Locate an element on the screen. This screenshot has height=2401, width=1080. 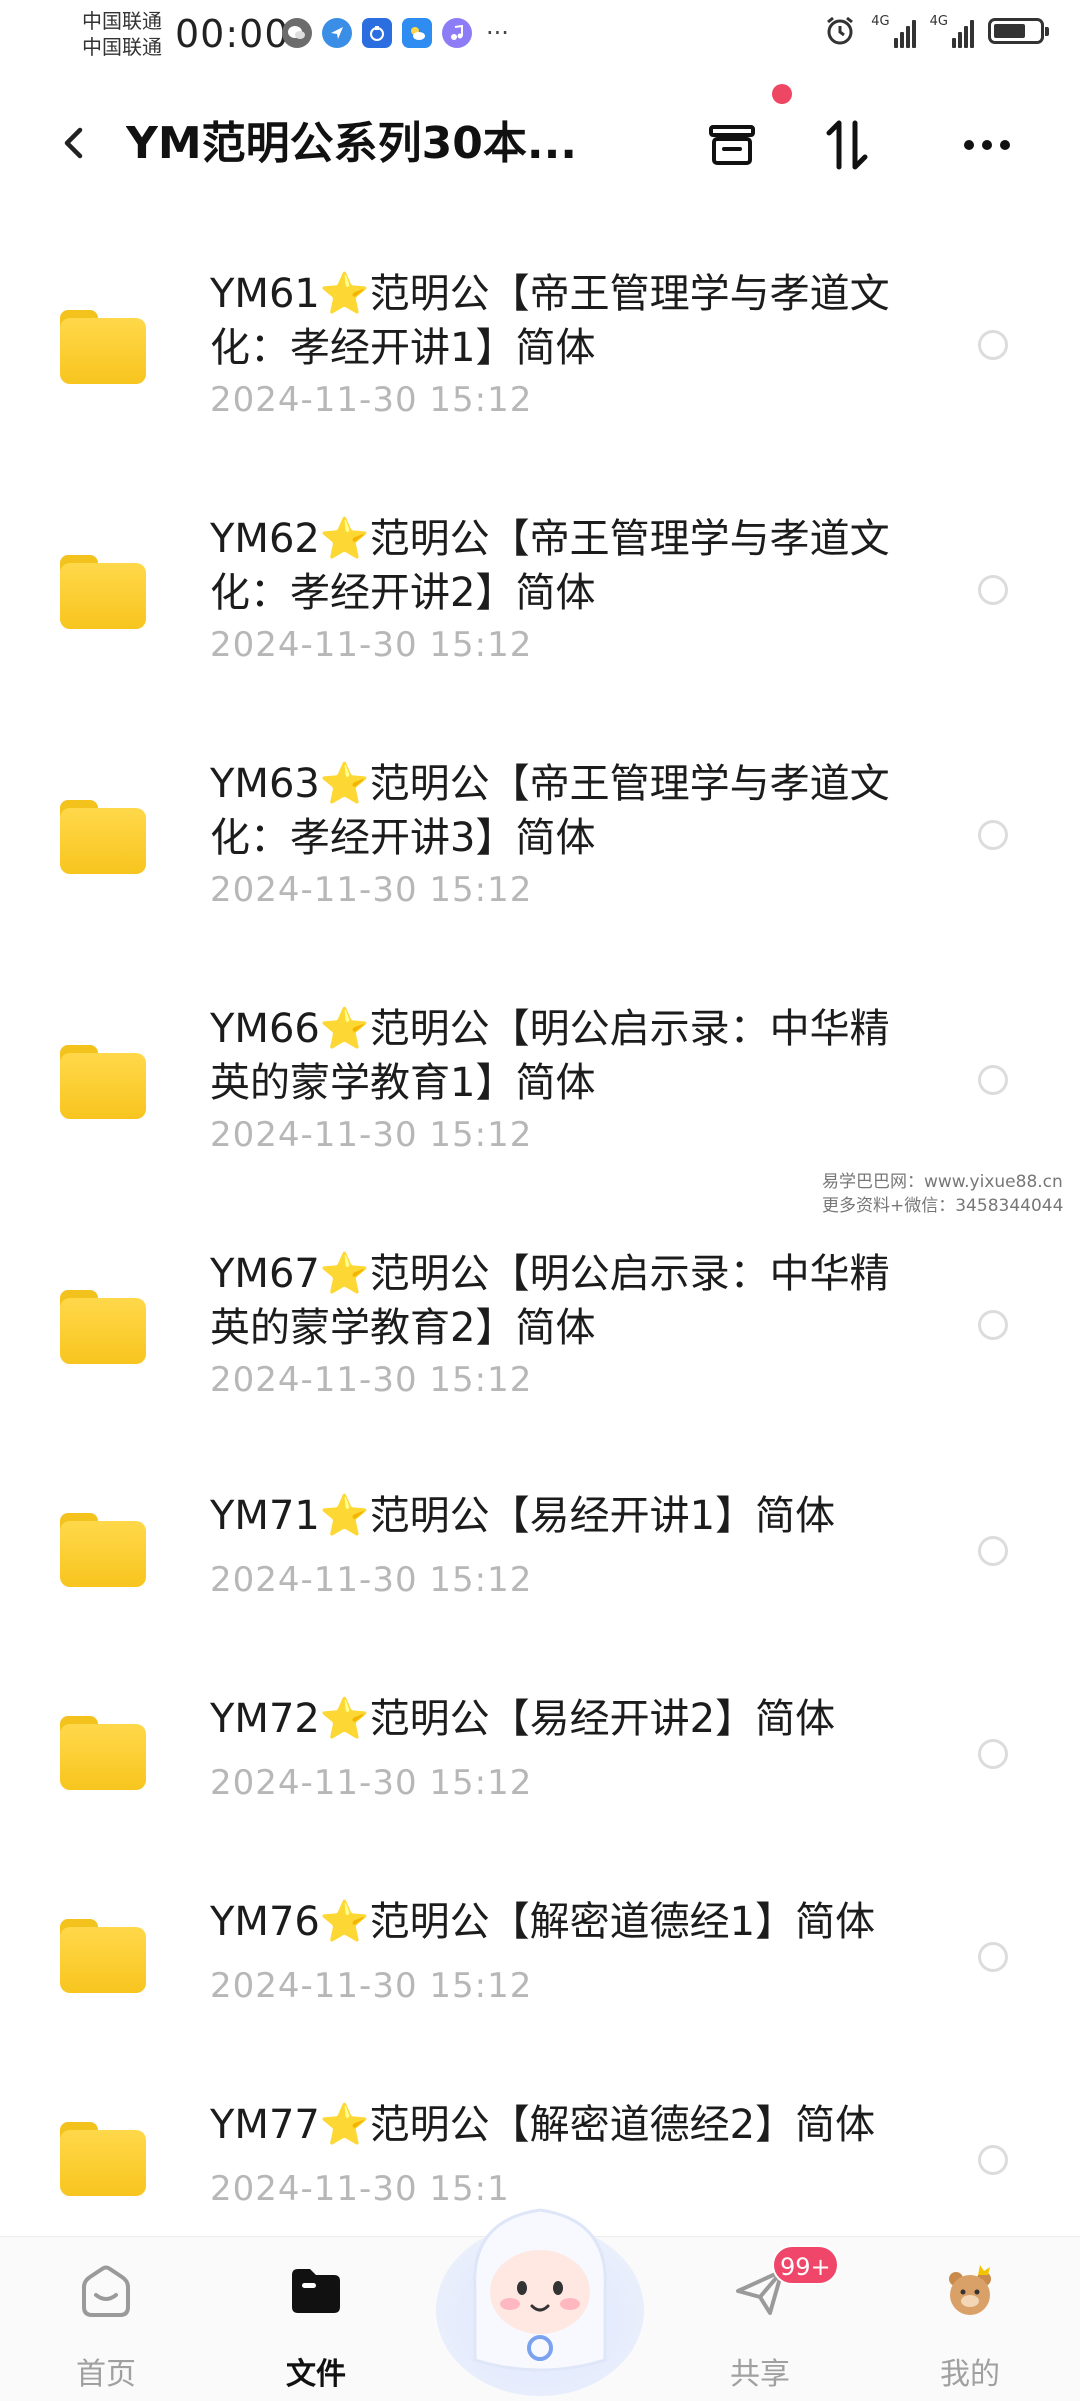
browser-icon is located at coordinates (337, 33).